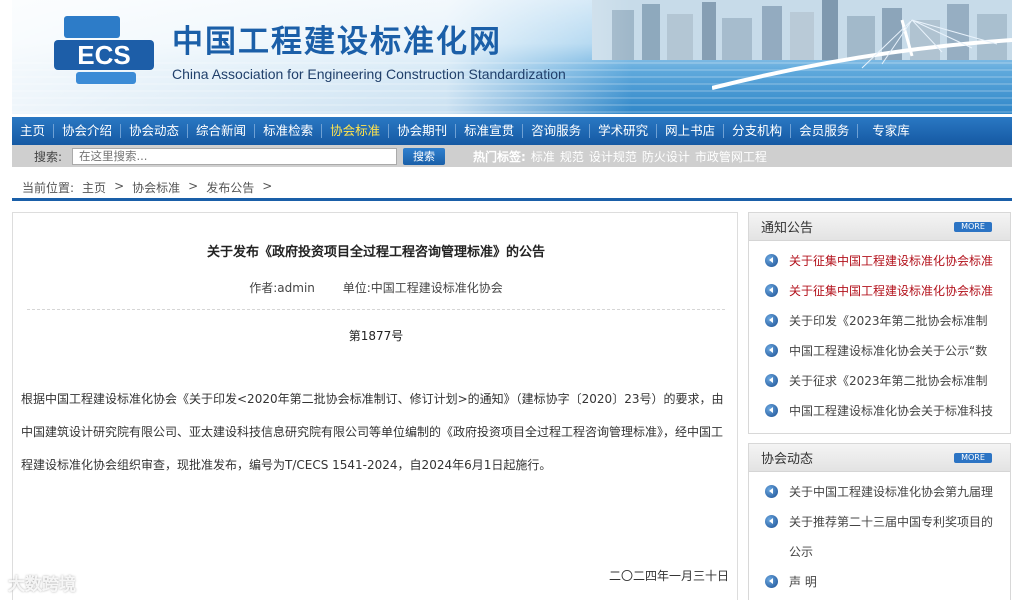  I want to click on notice-link: 关于征求《2023年第二批协会标准制, so click(888, 380).